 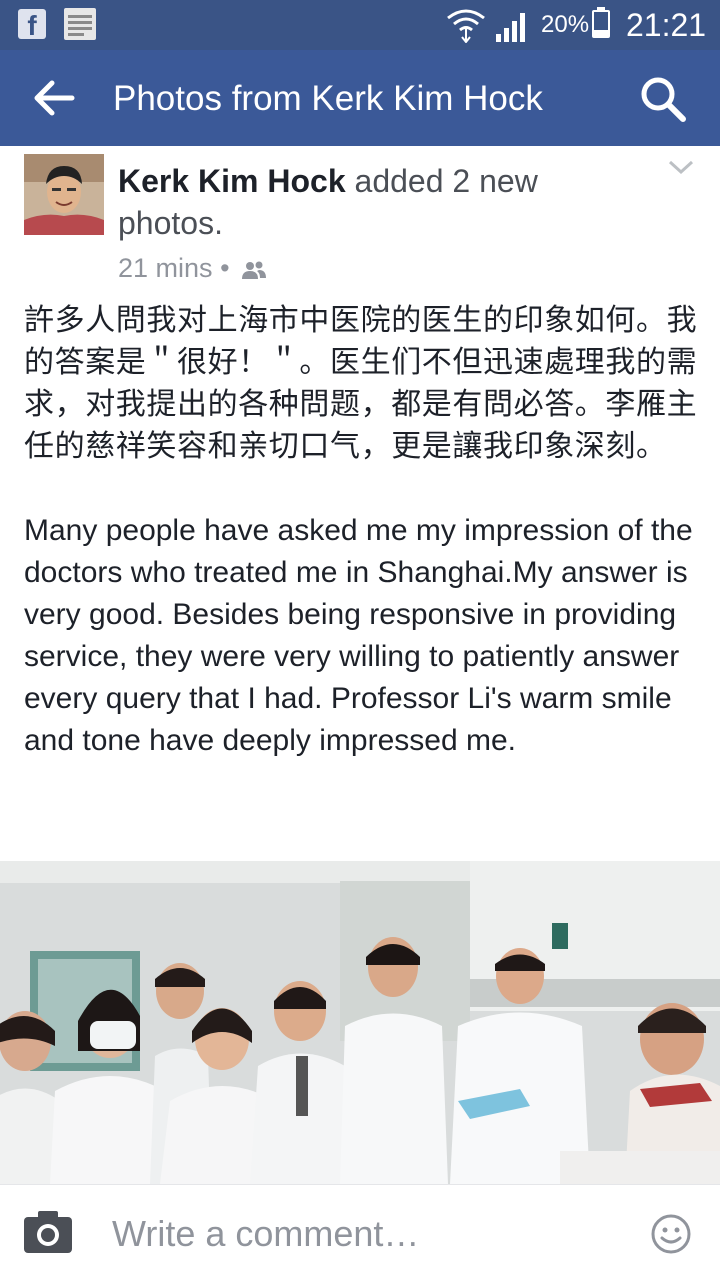 What do you see at coordinates (601, 22) in the screenshot?
I see `battery-icon` at bounding box center [601, 22].